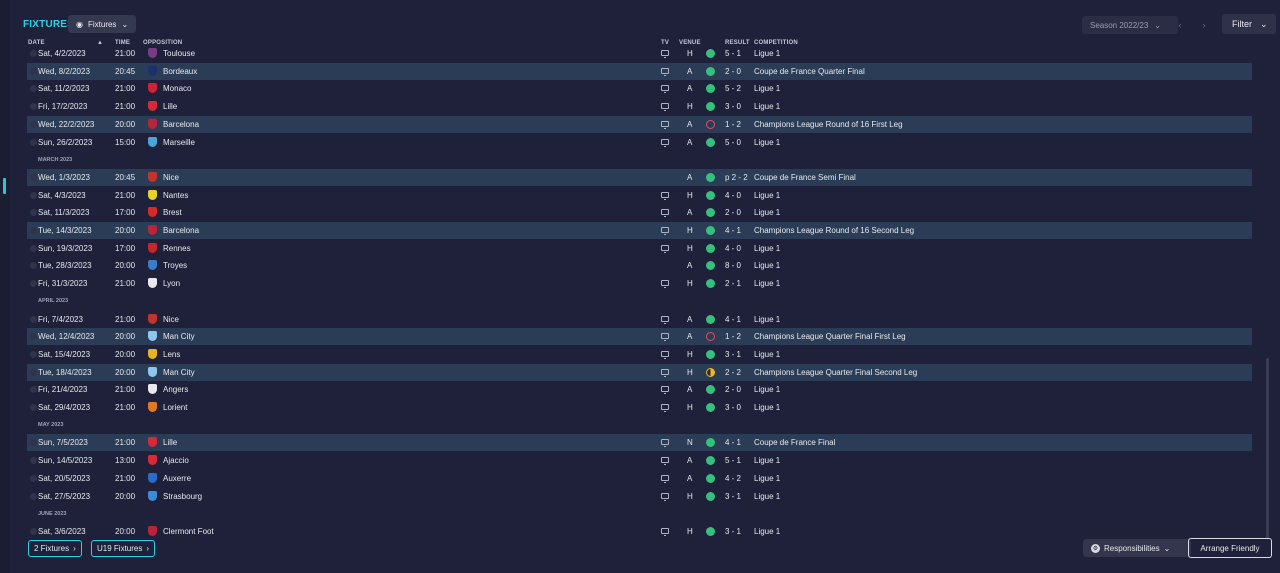 This screenshot has width=1280, height=573. I want to click on fixture-row: Sat, 29/4/2023 21:00 Lorient H 3 - 0 Ligue 1, so click(639, 407).